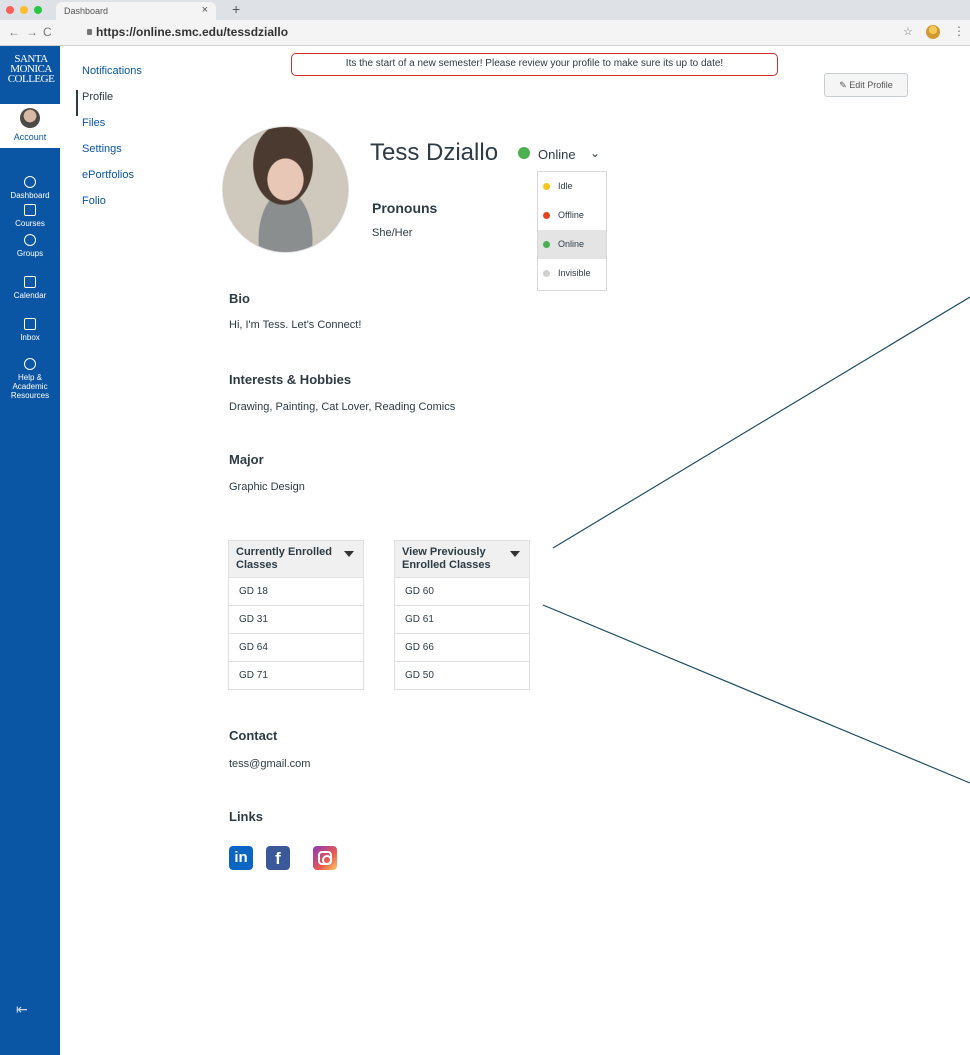 This screenshot has height=1055, width=970. What do you see at coordinates (86, 11) in the screenshot?
I see `tab-title: Dashboard` at bounding box center [86, 11].